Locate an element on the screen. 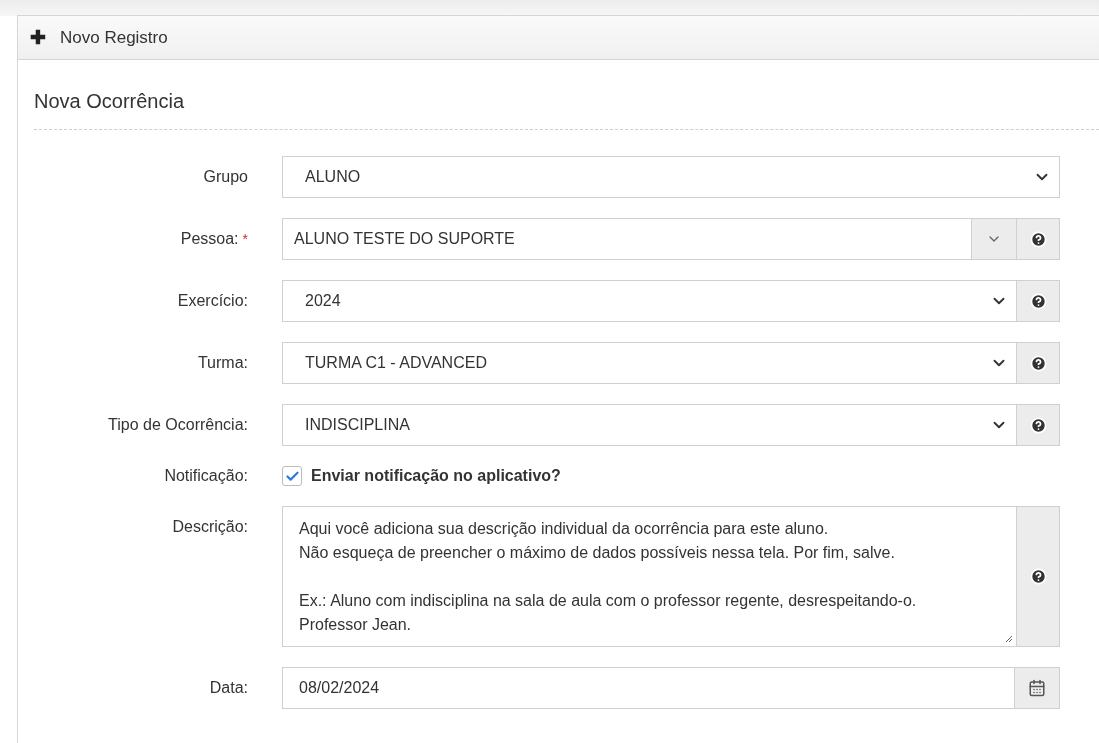 This screenshot has height=743, width=1099. field-label: Exercício: is located at coordinates (212, 300).